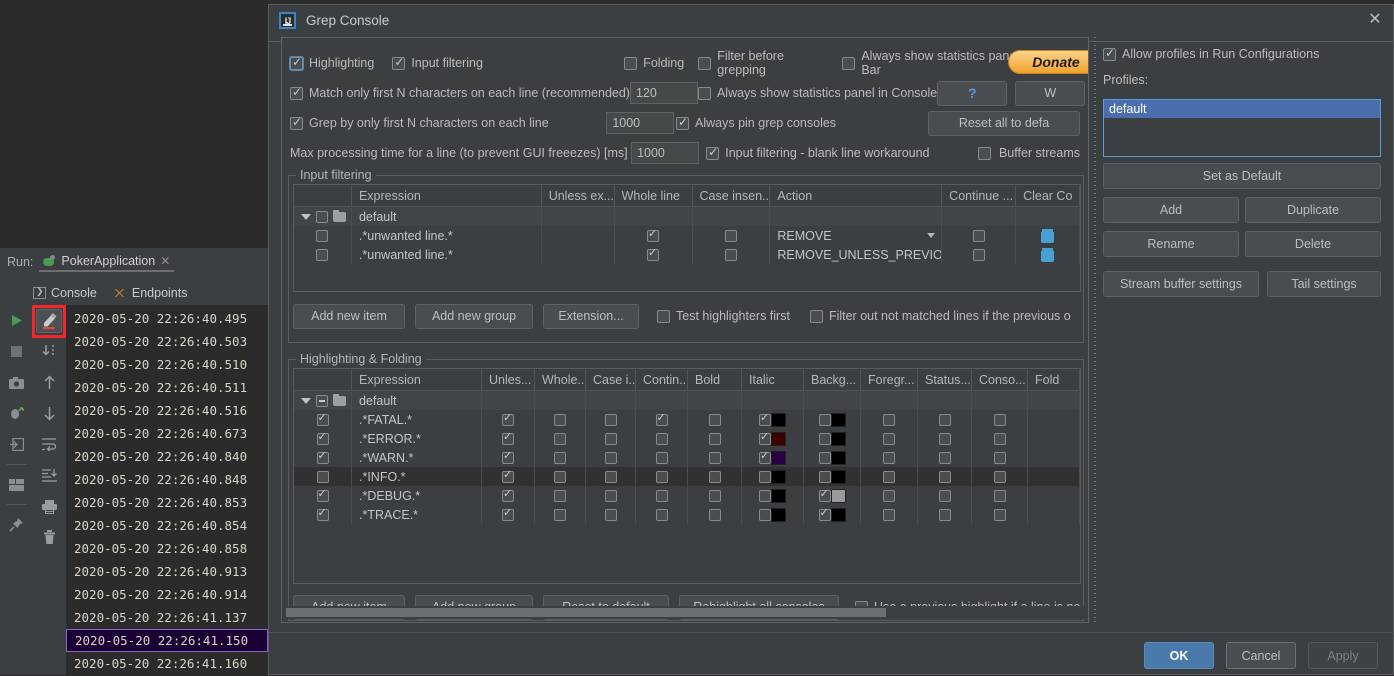 This screenshot has width=1394, height=676. I want to click on ok-button: OK, so click(1179, 655).